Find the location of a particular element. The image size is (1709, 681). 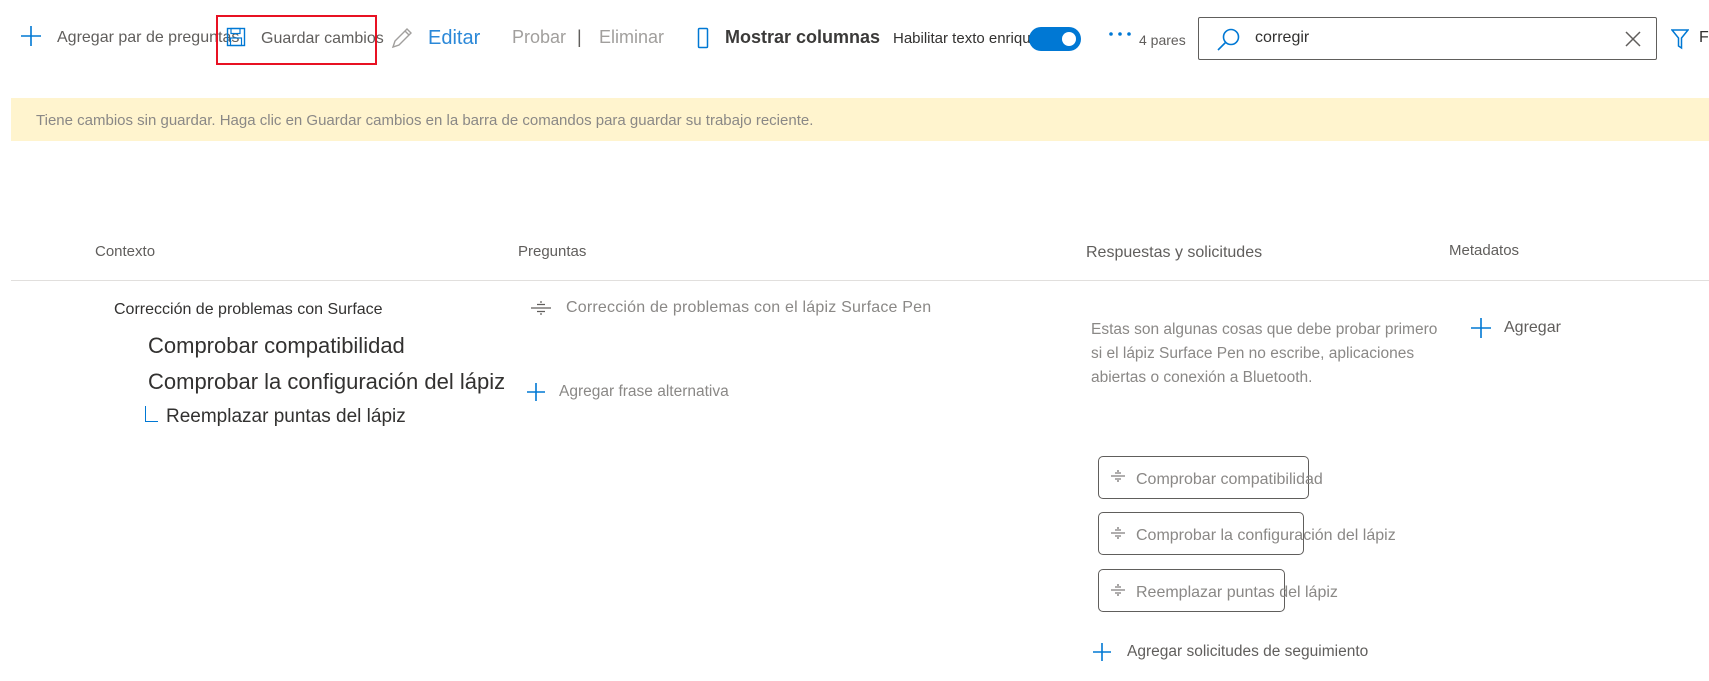

add-follow-up-button: Agregar solicitudes de seguimiento is located at coordinates (1230, 652).